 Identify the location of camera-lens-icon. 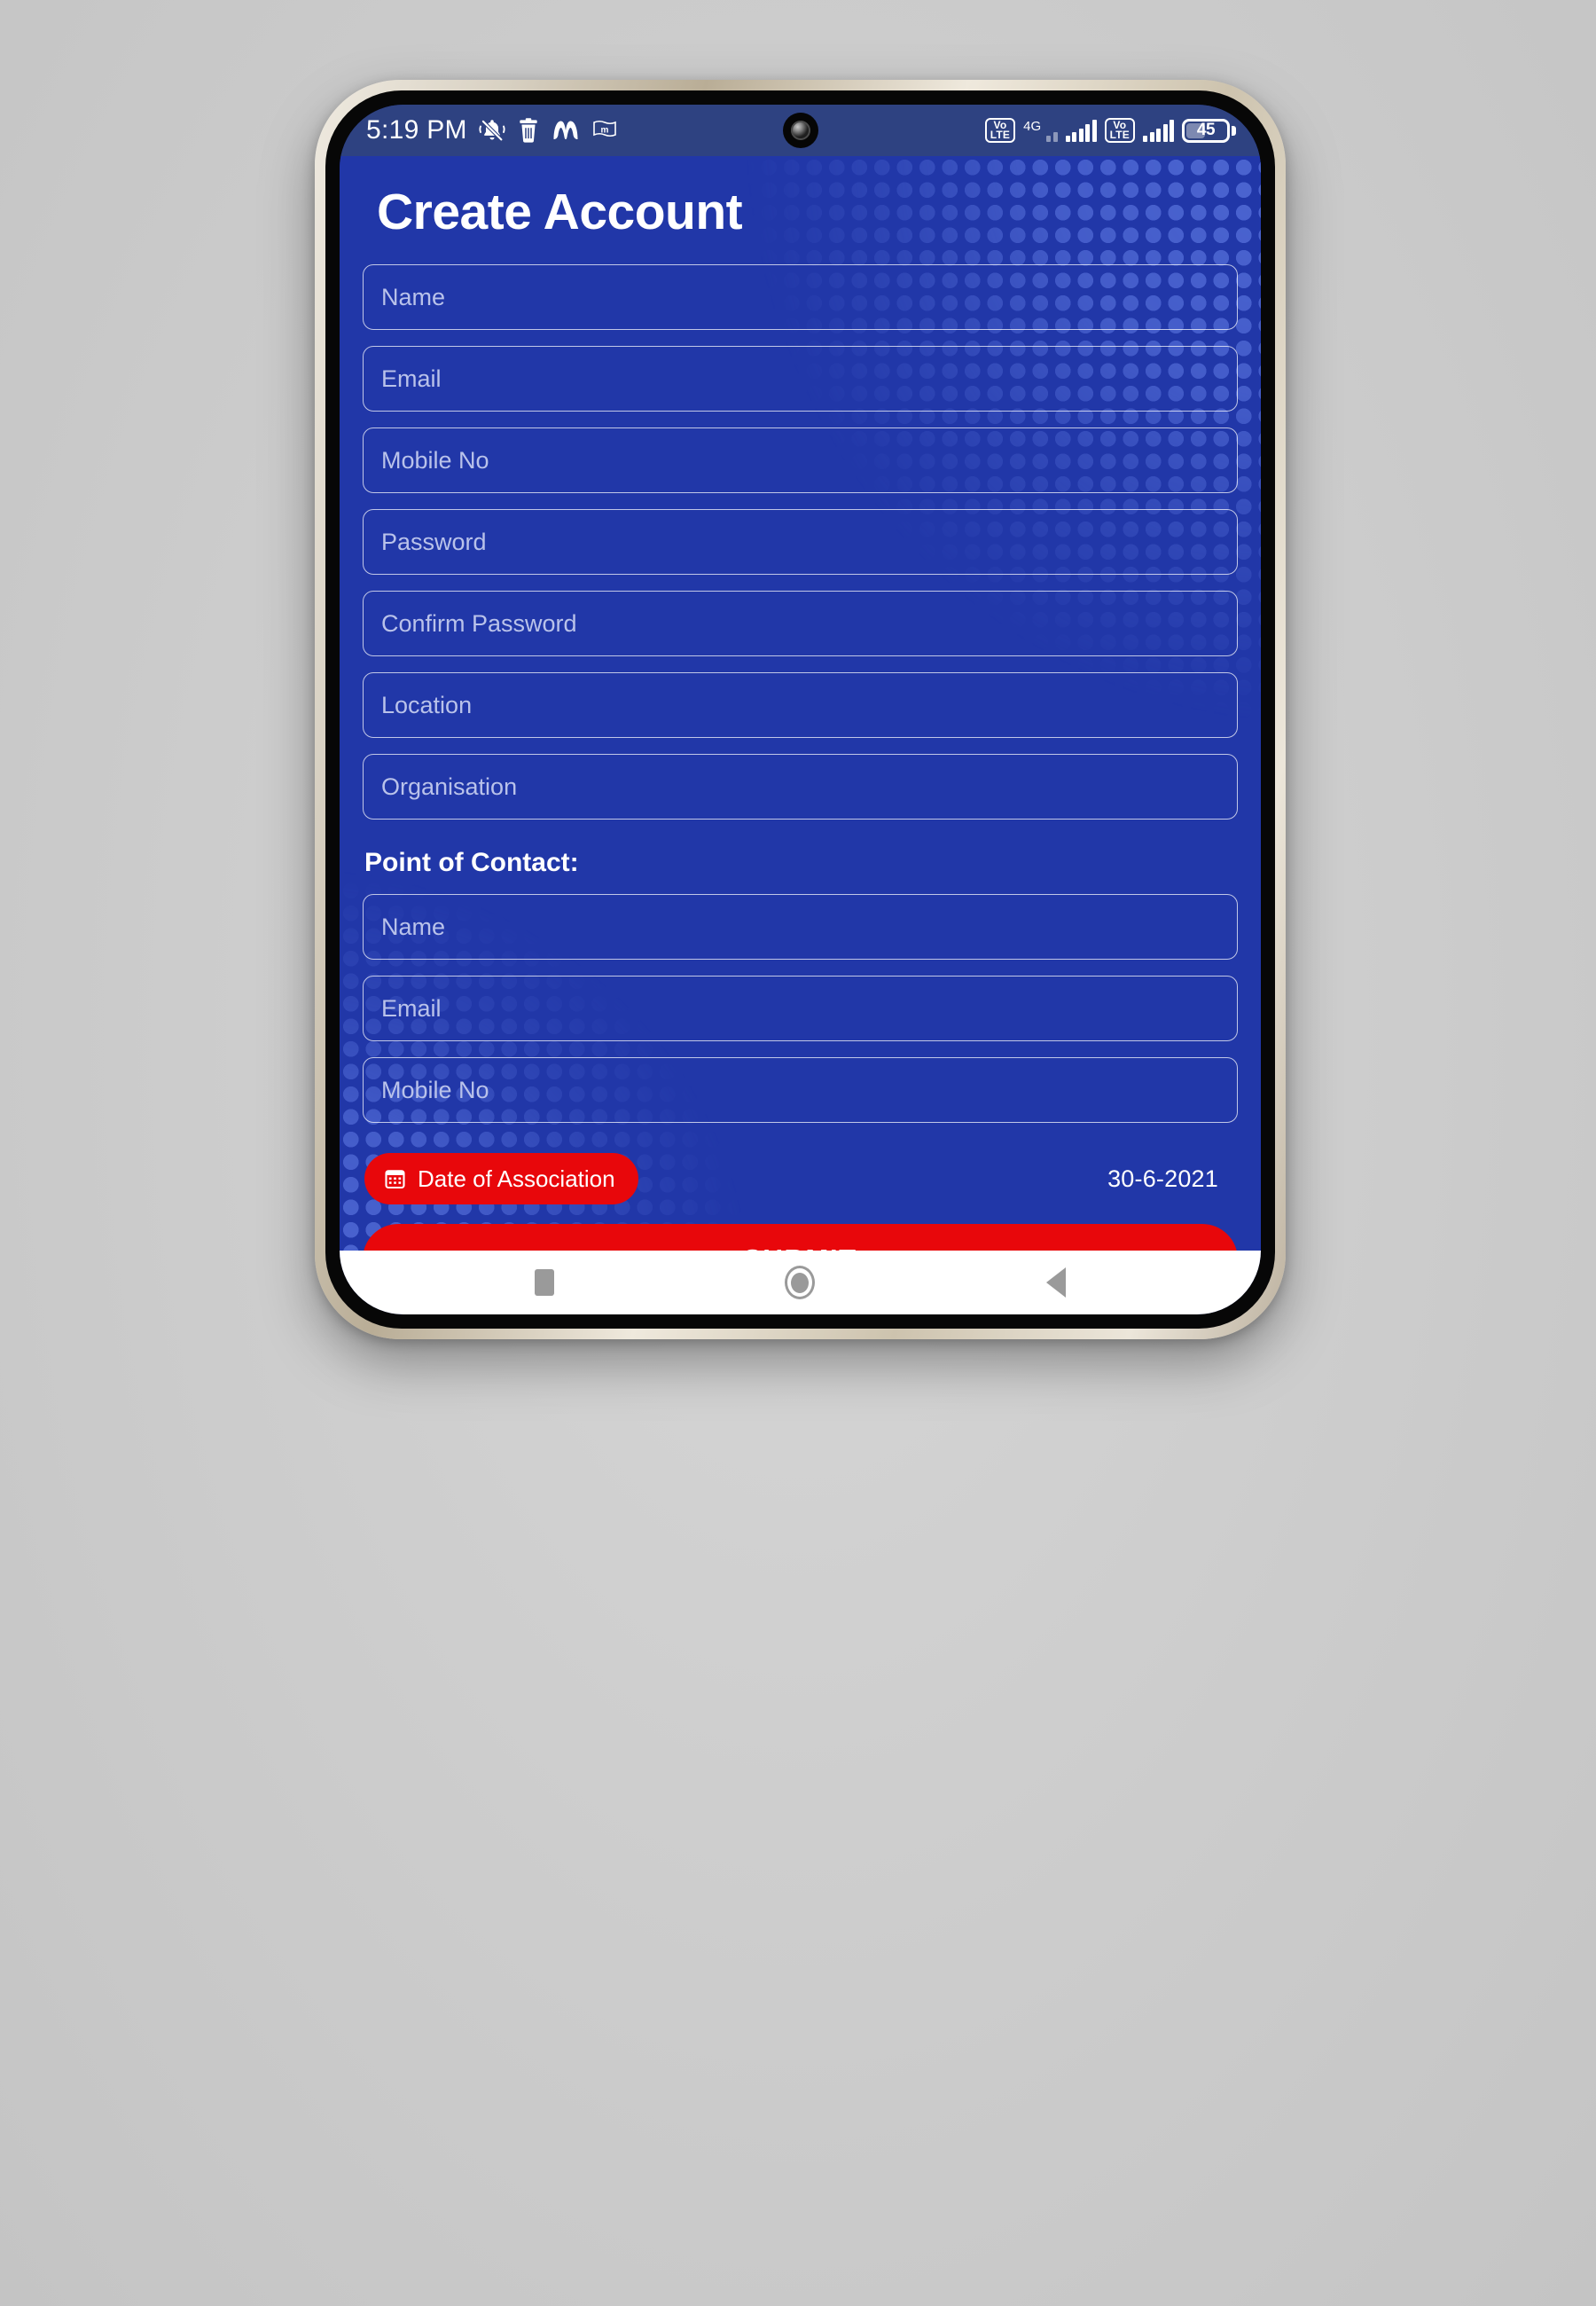
(800, 130).